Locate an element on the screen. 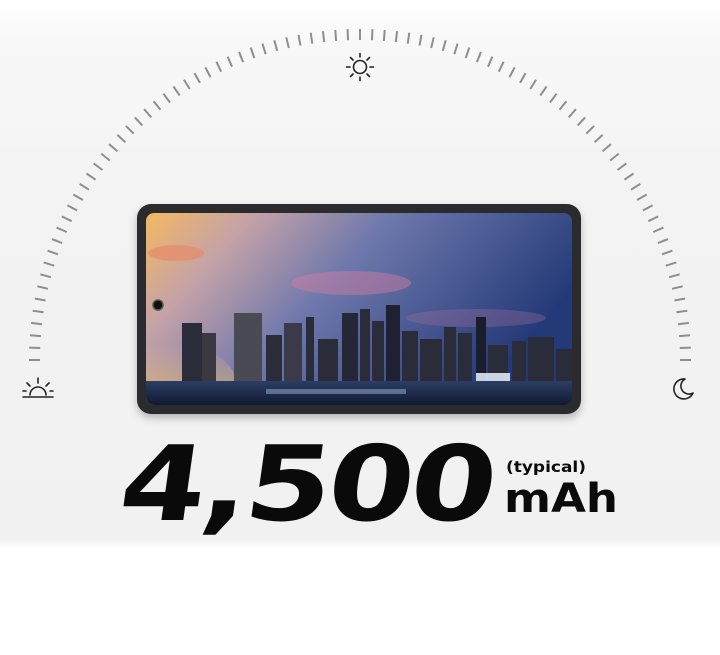 This screenshot has width=720, height=655. capacity-qualifier: (typical) is located at coordinates (546, 467).